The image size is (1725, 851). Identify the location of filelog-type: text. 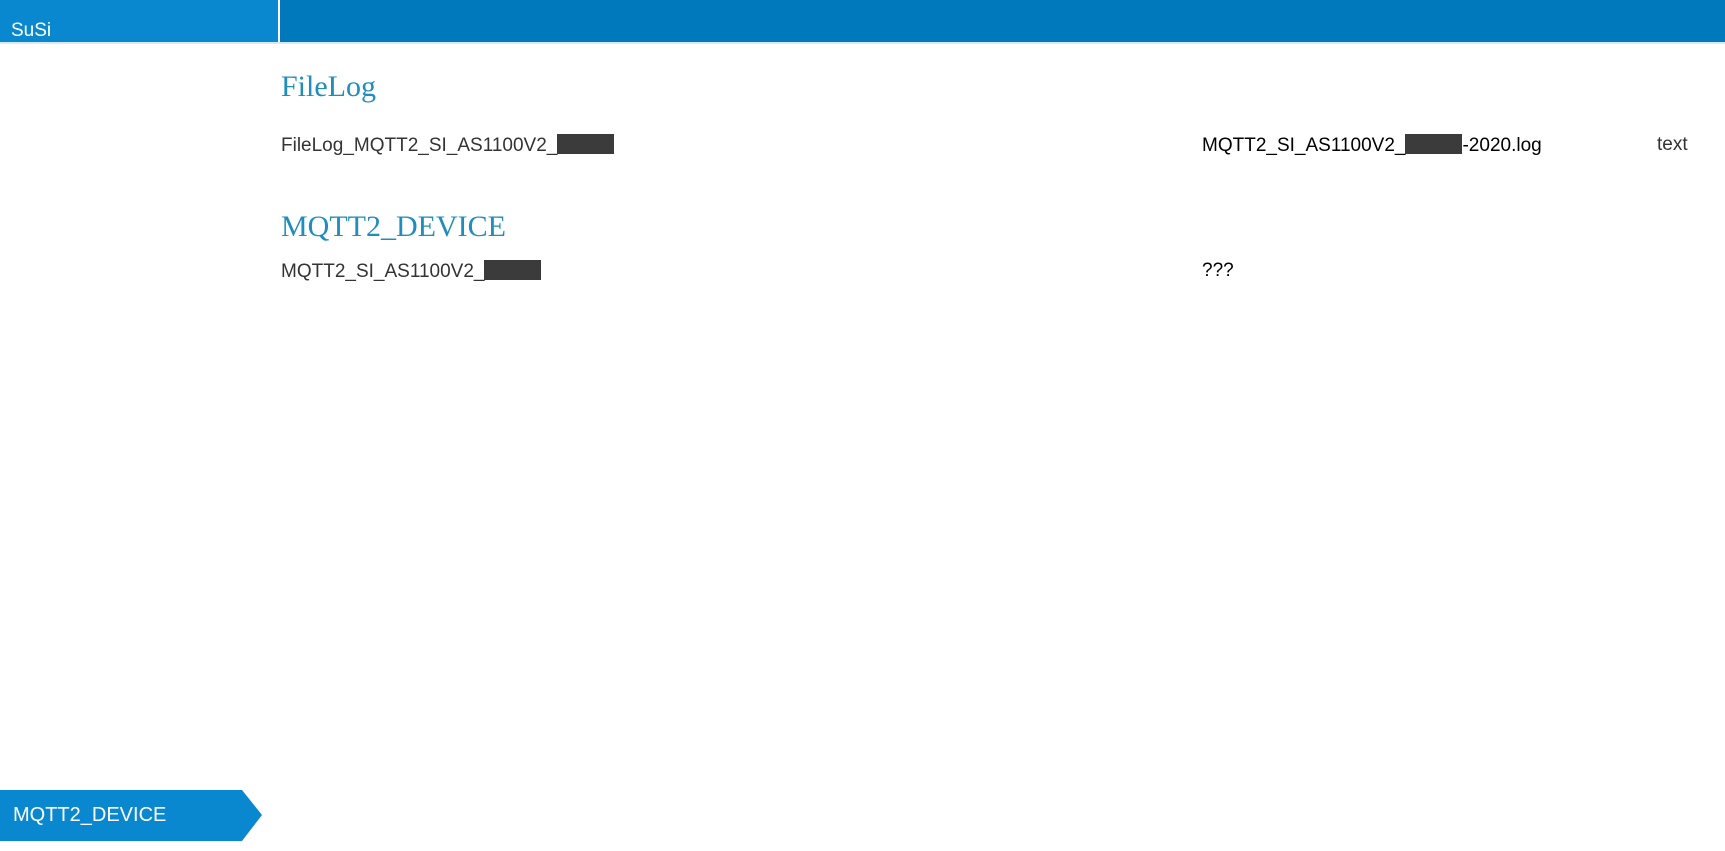
(1672, 144).